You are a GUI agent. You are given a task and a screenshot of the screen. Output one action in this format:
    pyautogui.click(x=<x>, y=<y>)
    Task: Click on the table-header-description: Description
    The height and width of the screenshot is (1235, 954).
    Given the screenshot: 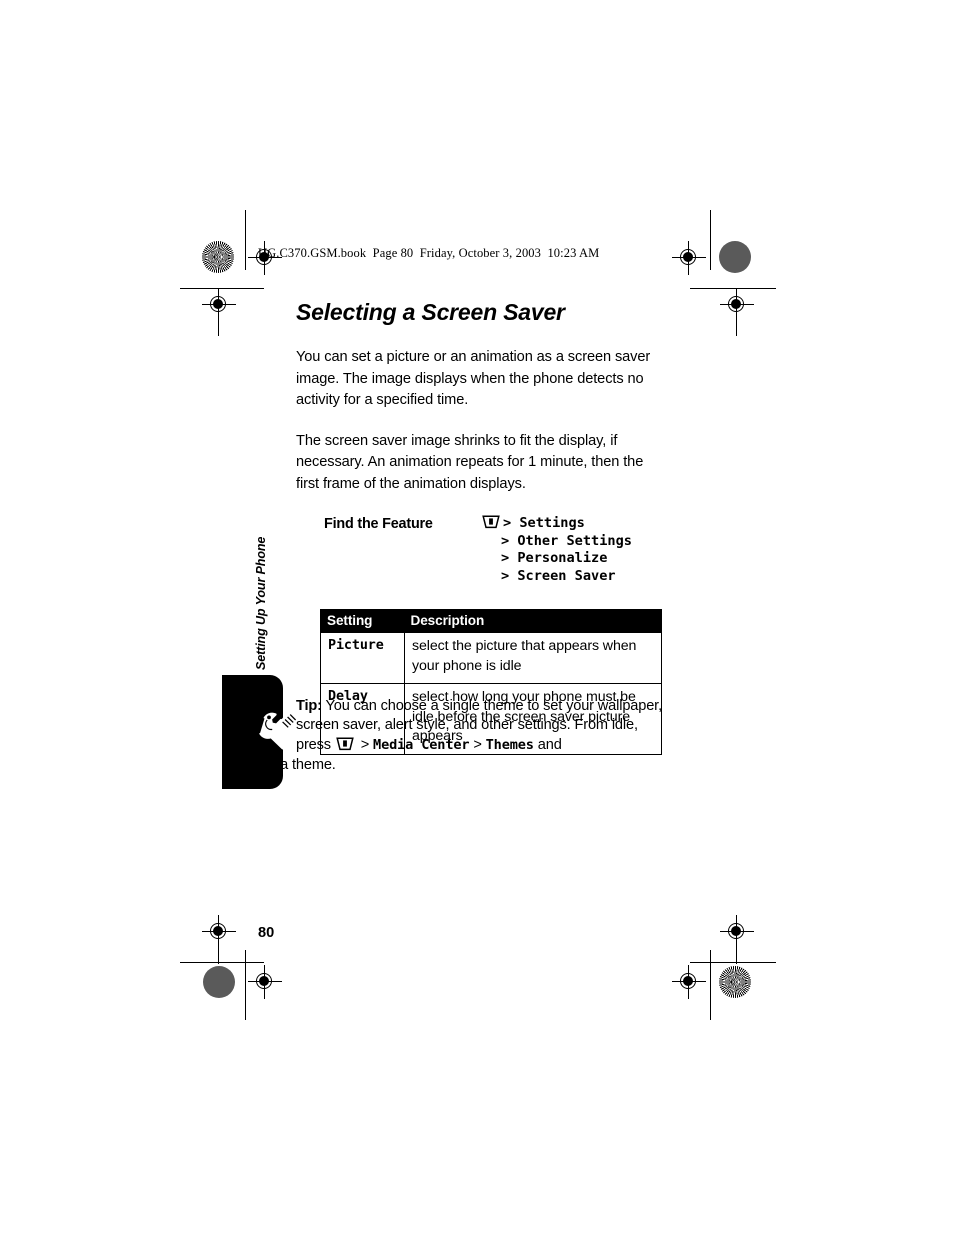 What is the action you would take?
    pyautogui.click(x=533, y=621)
    